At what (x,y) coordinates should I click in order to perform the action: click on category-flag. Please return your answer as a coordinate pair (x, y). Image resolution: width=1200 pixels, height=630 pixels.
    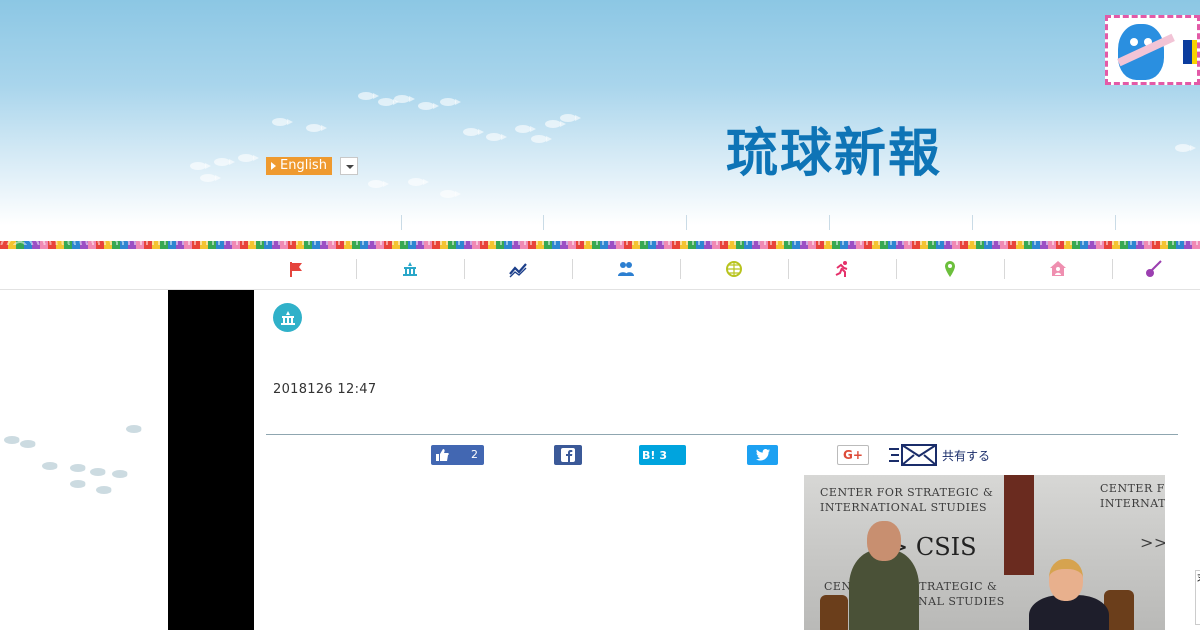
    Looking at the image, I should click on (296, 269).